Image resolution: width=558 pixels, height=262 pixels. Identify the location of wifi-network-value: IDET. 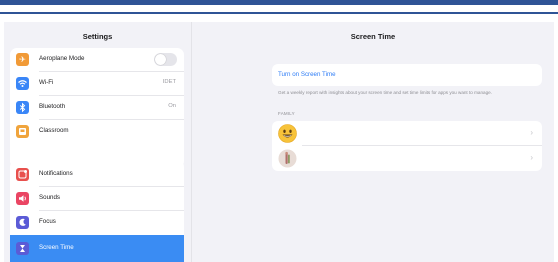
(169, 82).